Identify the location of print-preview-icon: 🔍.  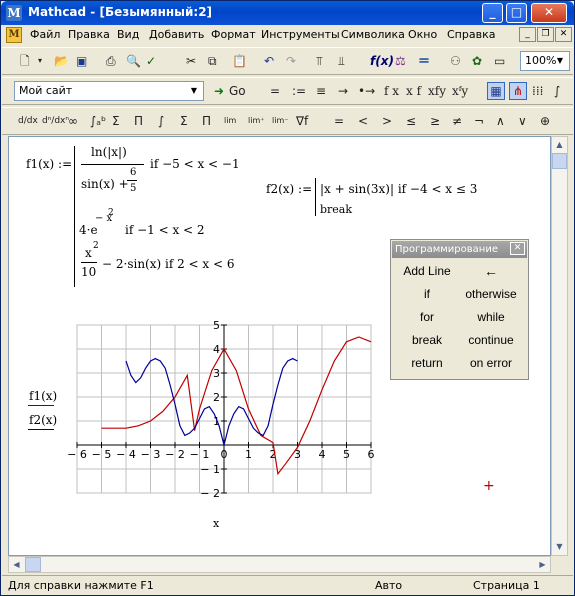
(133, 61).